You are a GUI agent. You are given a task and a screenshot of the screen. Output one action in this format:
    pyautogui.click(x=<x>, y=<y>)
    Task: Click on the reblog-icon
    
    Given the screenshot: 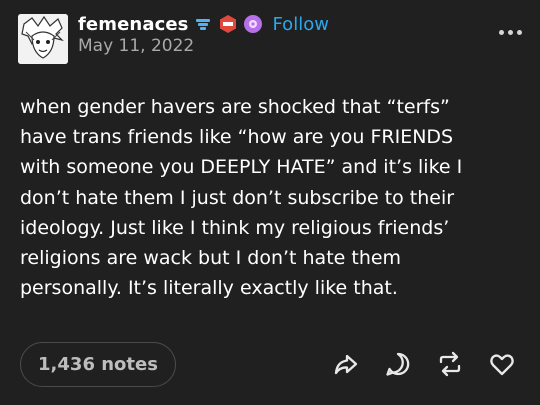 What is the action you would take?
    pyautogui.click(x=450, y=364)
    